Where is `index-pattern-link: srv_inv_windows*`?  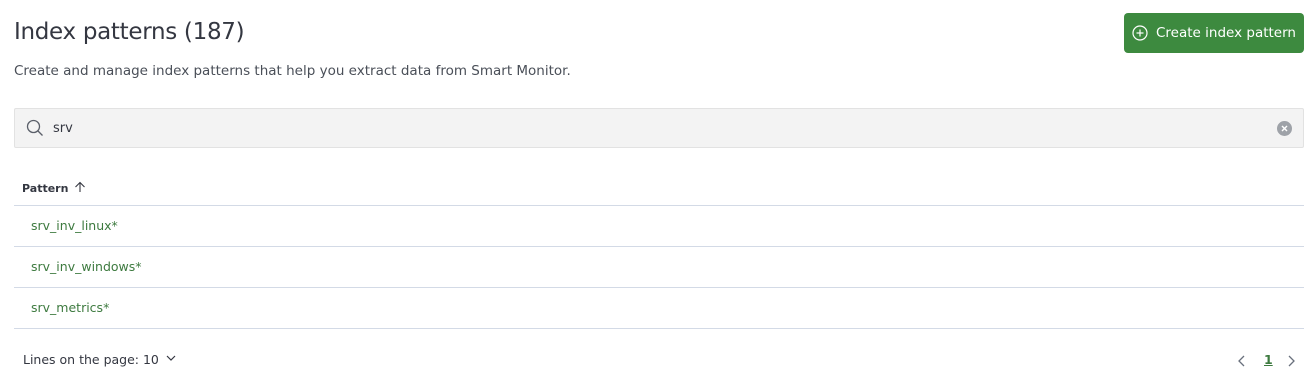 index-pattern-link: srv_inv_windows* is located at coordinates (86, 266).